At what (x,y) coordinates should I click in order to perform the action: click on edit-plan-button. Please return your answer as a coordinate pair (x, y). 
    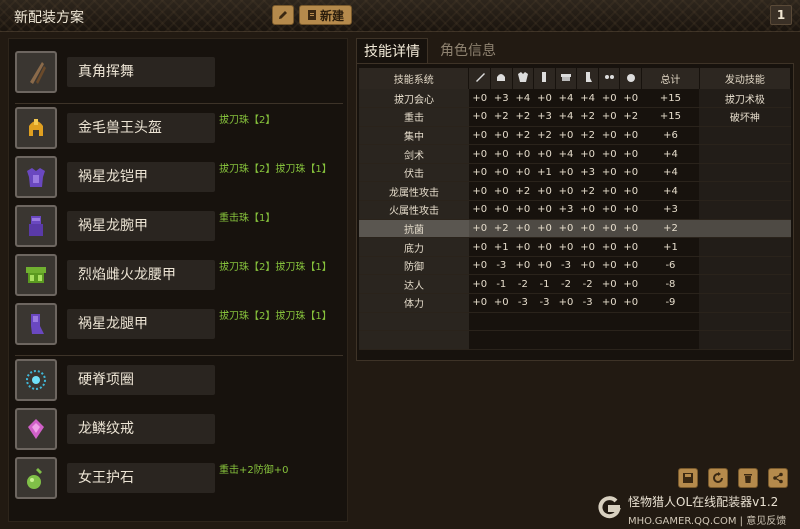
    Looking at the image, I should click on (283, 15).